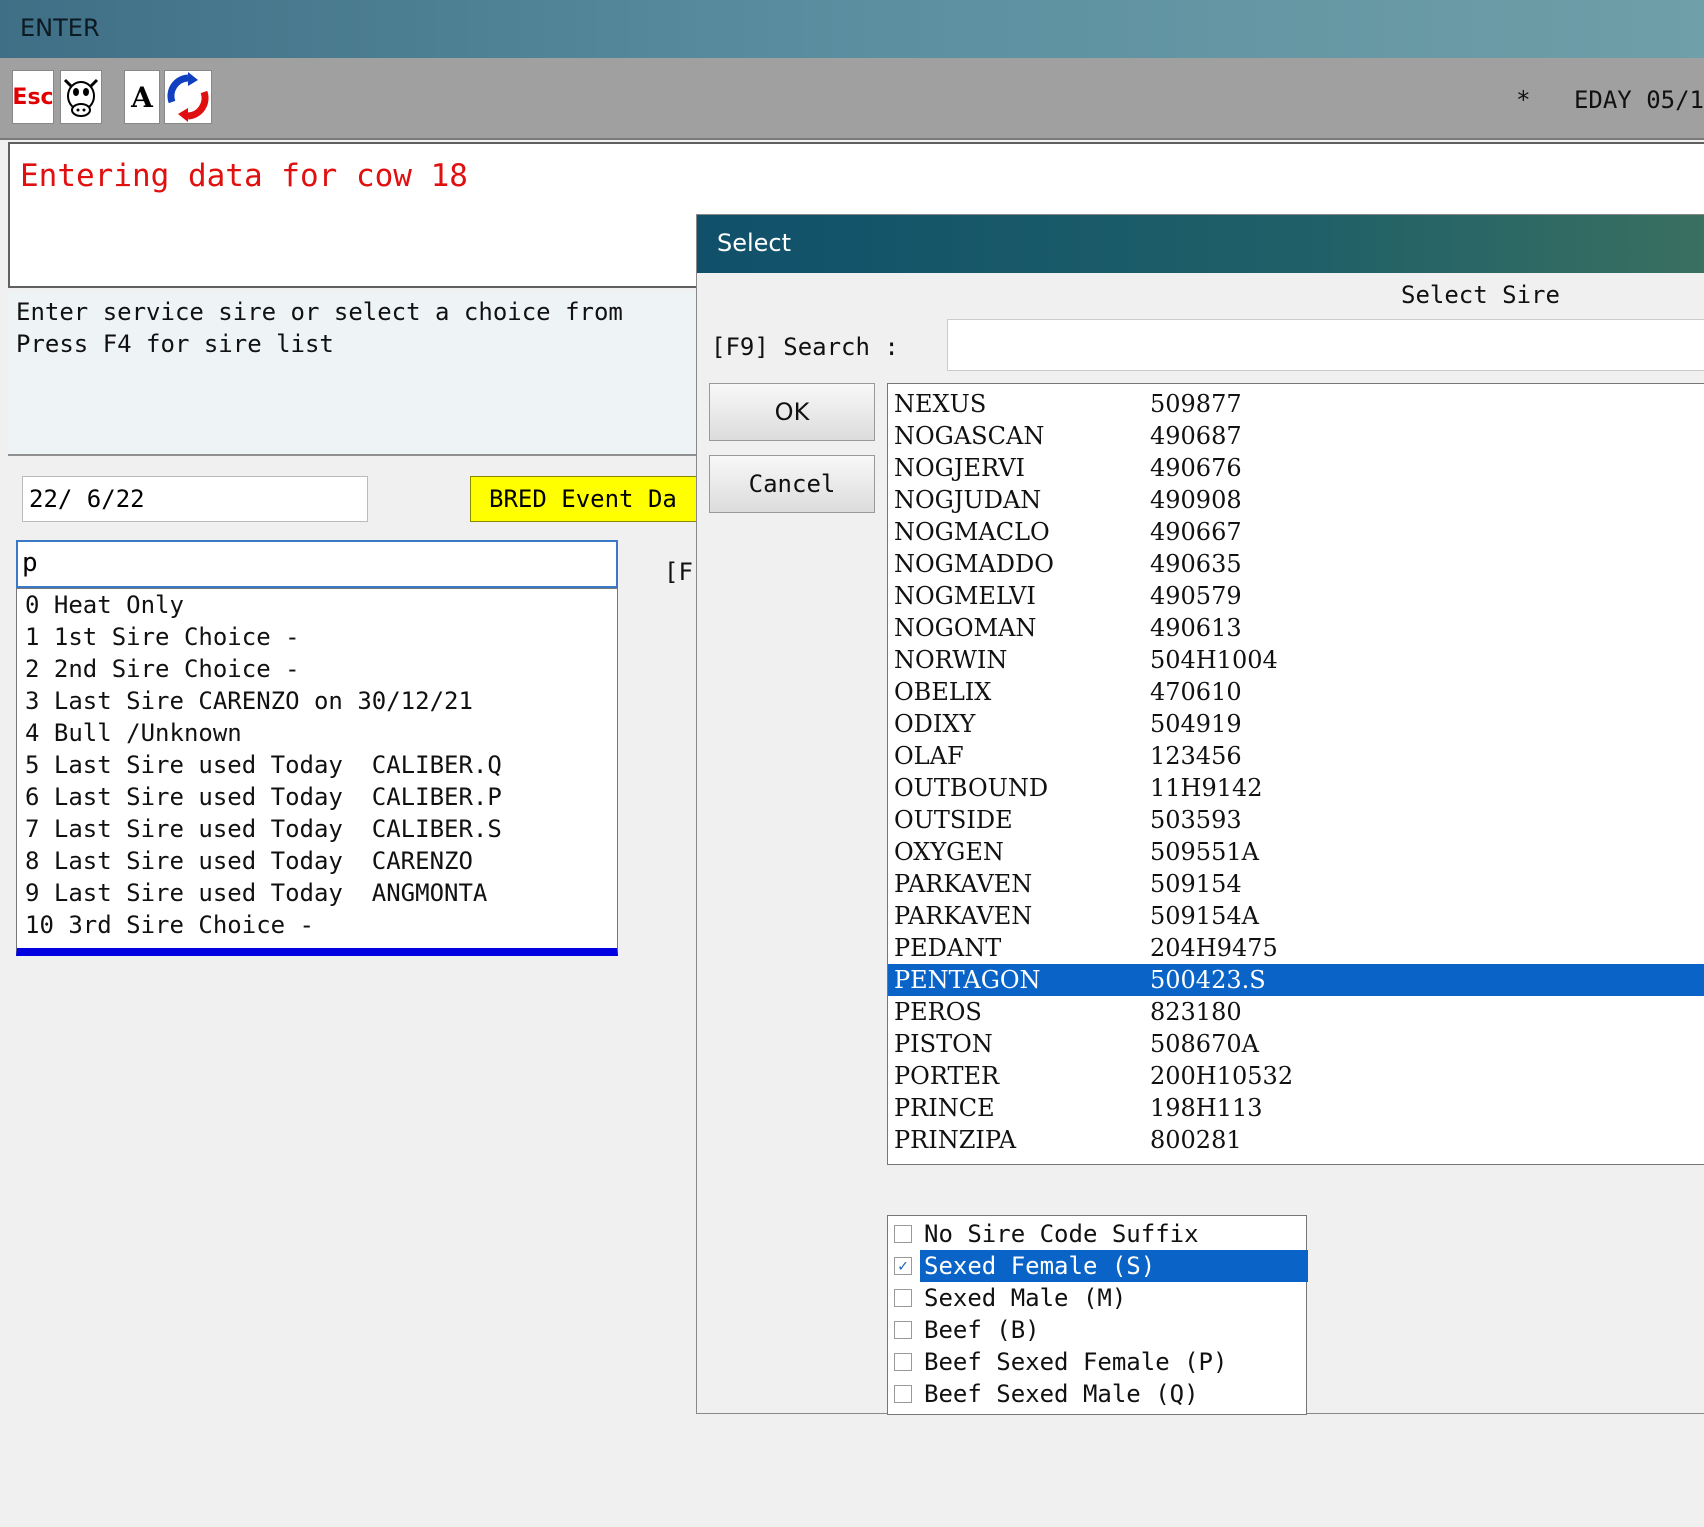 This screenshot has width=1704, height=1527. What do you see at coordinates (982, 1330) in the screenshot?
I see `suffix-label: Beef (B)` at bounding box center [982, 1330].